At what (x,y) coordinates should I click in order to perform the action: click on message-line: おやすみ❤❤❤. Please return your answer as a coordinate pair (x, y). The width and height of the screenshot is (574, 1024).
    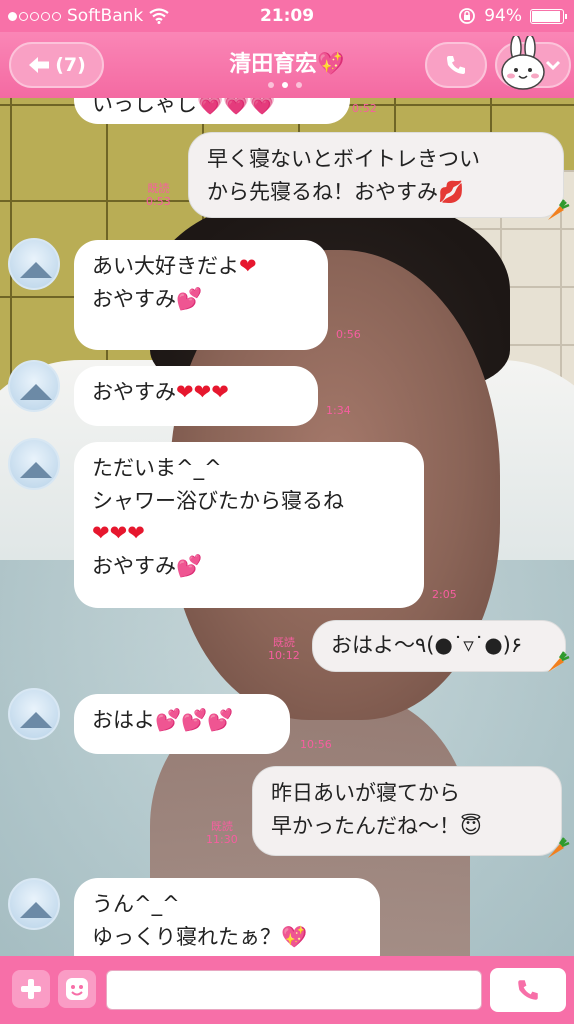
    Looking at the image, I should click on (196, 392).